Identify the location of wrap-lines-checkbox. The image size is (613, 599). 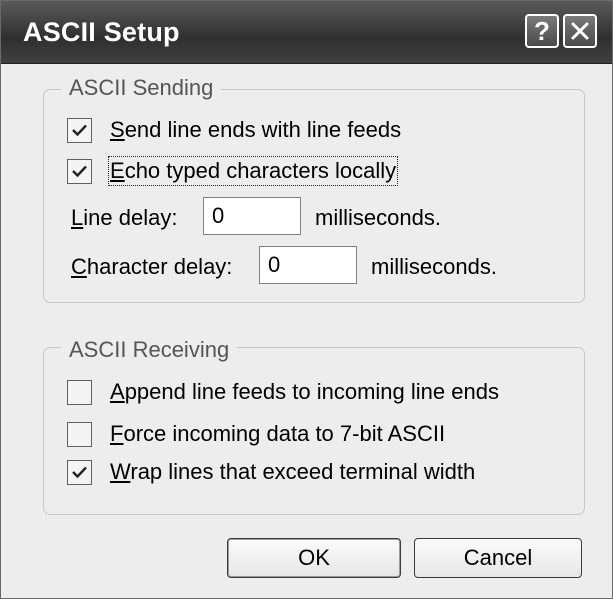
(79, 472).